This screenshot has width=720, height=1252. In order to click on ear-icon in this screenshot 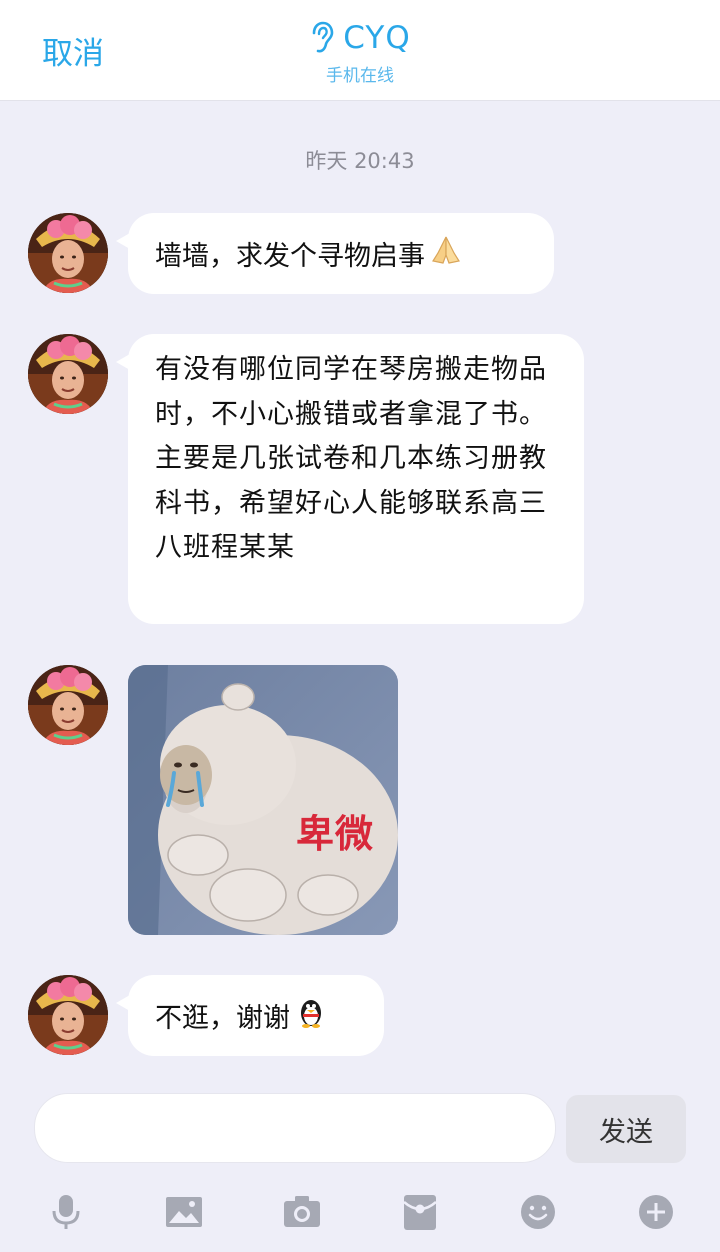, I will do `click(322, 38)`.